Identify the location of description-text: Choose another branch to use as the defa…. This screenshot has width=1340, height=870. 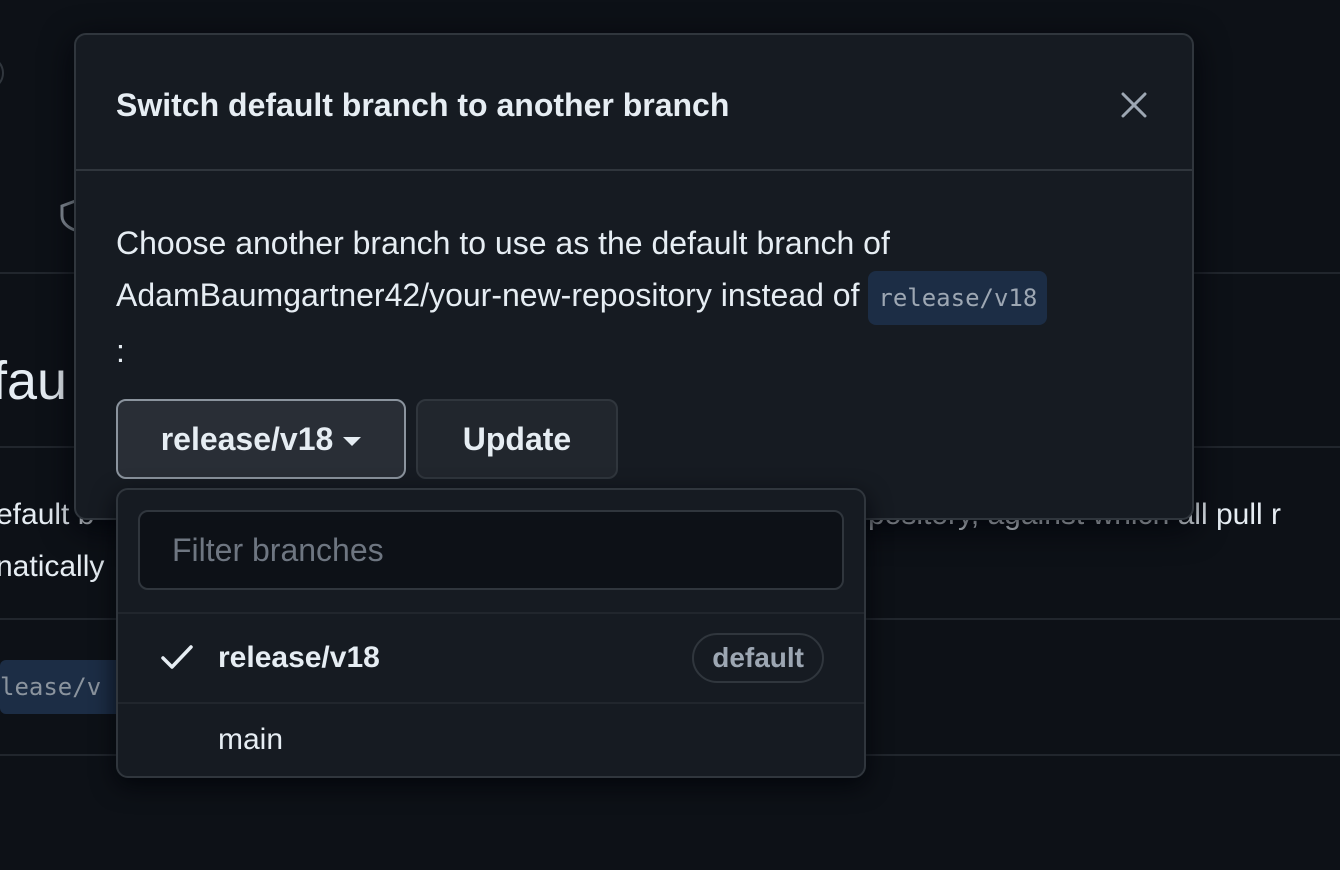
(503, 269).